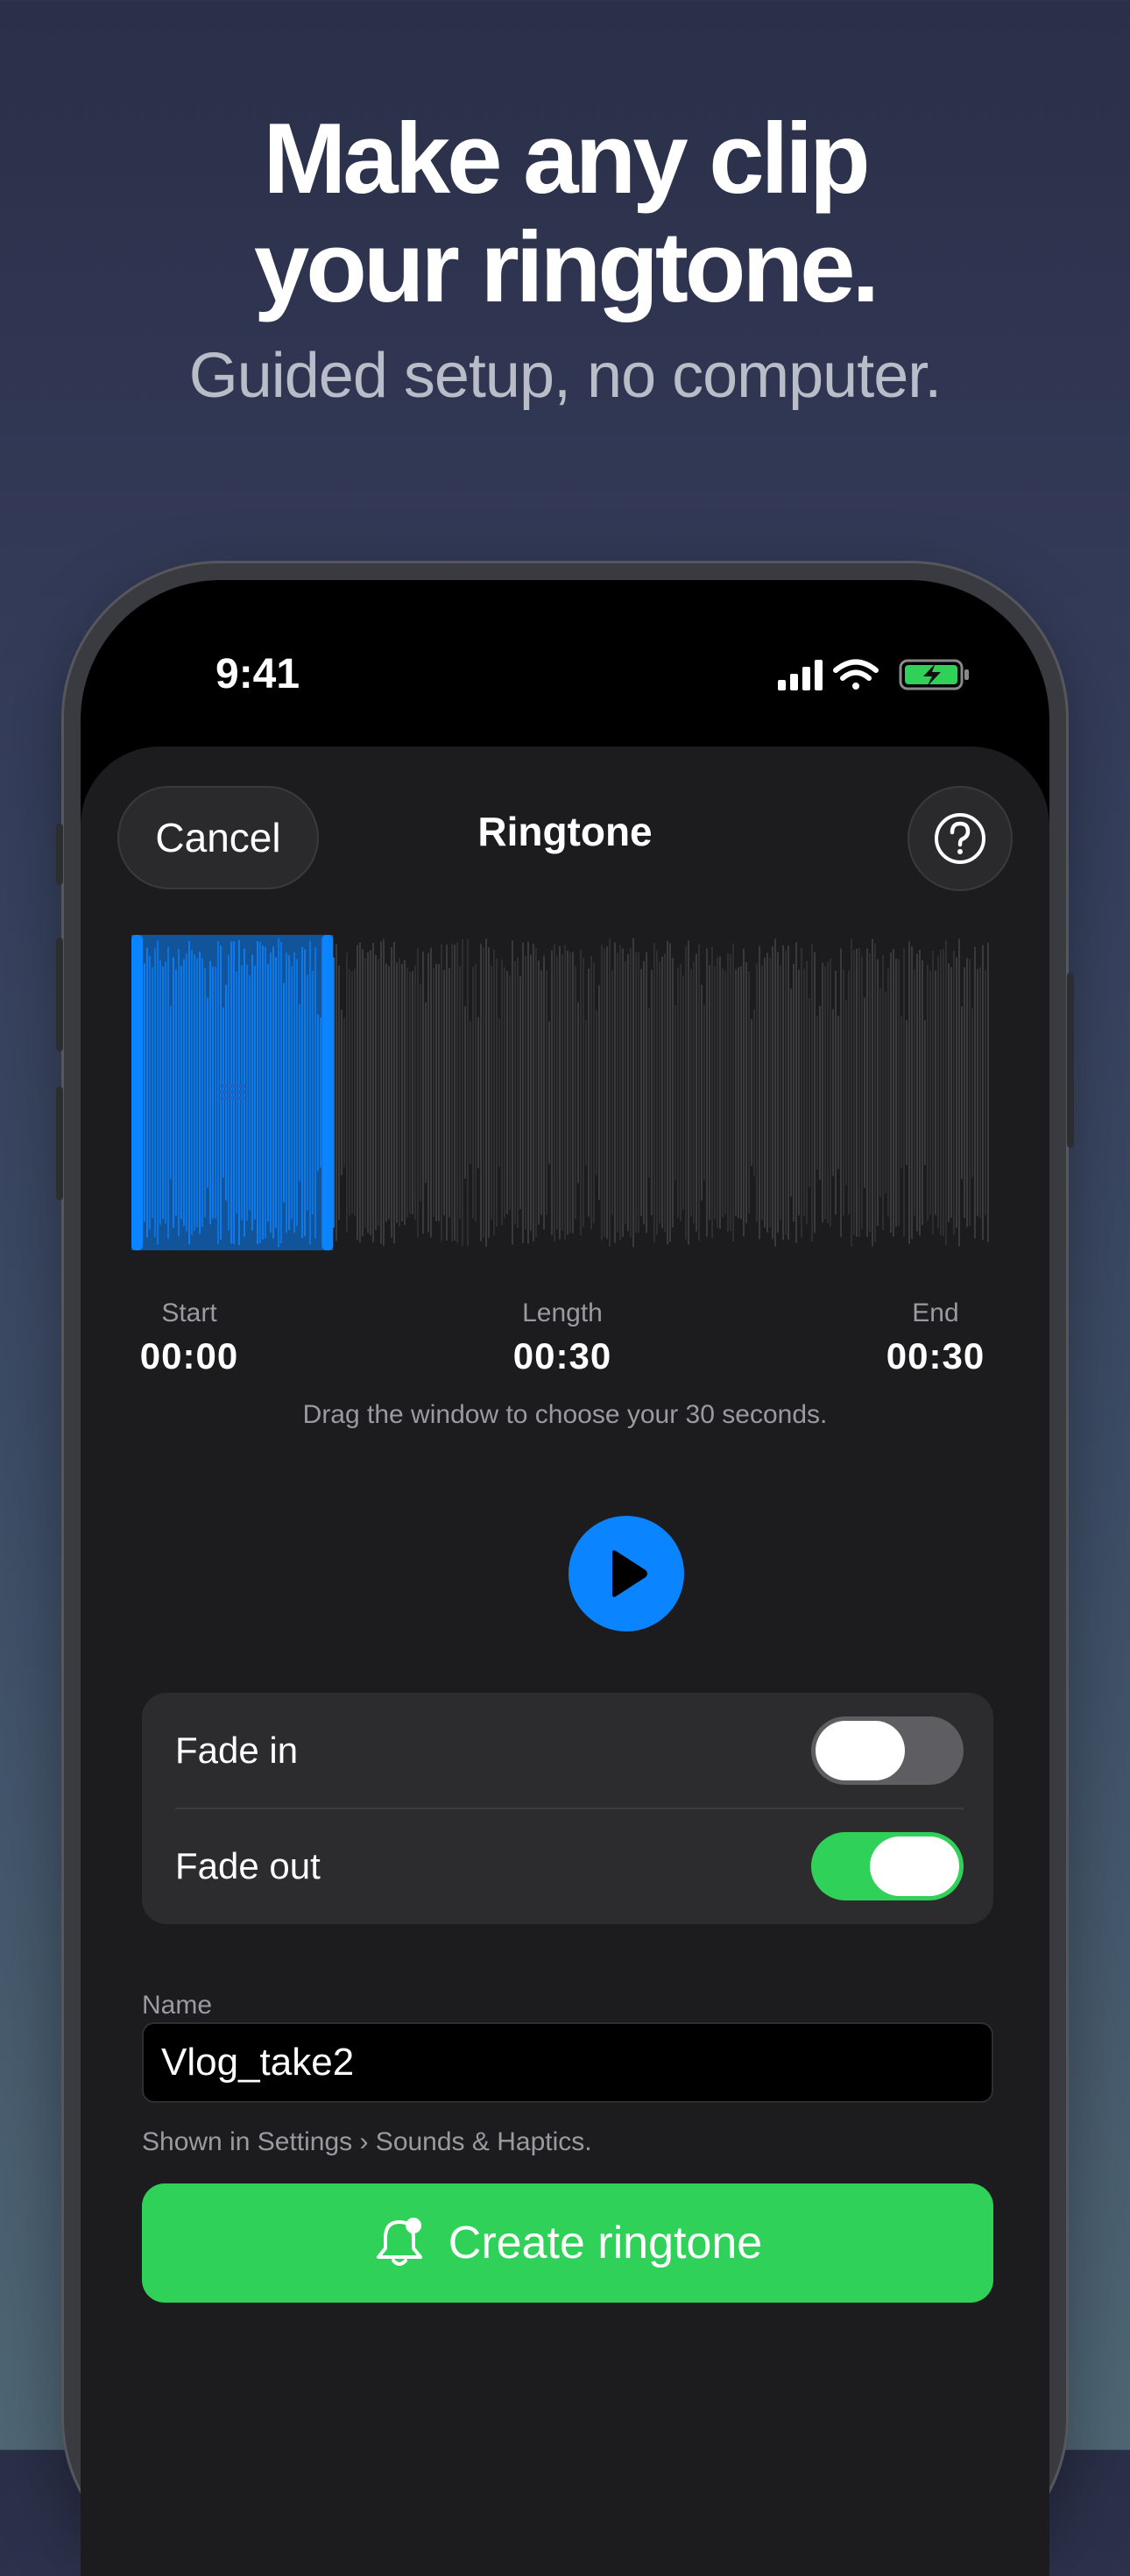  I want to click on help-button, so click(960, 838).